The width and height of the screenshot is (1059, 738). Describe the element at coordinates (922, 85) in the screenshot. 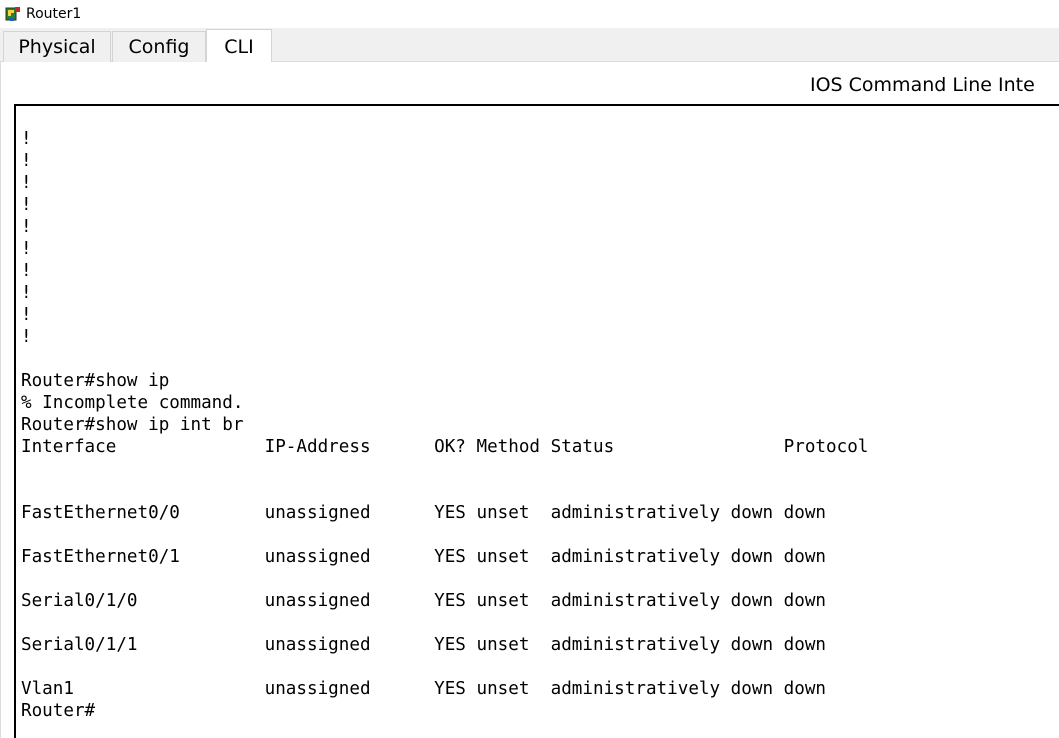

I see `panel-heading: IOS Command Line Inte` at that location.